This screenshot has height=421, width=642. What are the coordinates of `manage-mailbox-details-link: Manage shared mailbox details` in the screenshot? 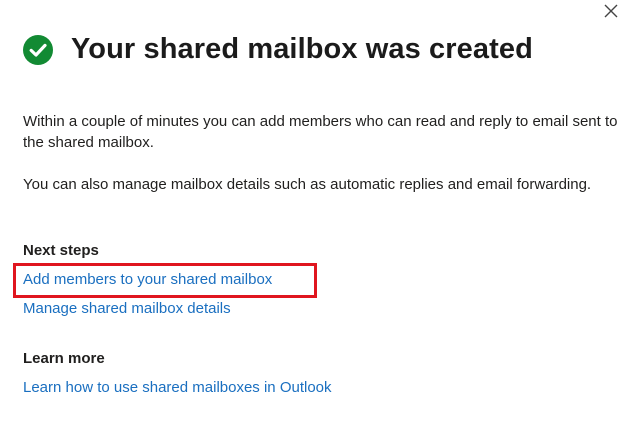 It's located at (127, 308).